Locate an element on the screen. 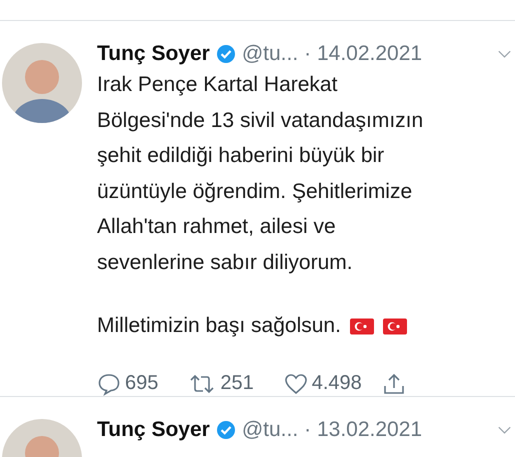 The height and width of the screenshot is (457, 515). reply-icon is located at coordinates (109, 384).